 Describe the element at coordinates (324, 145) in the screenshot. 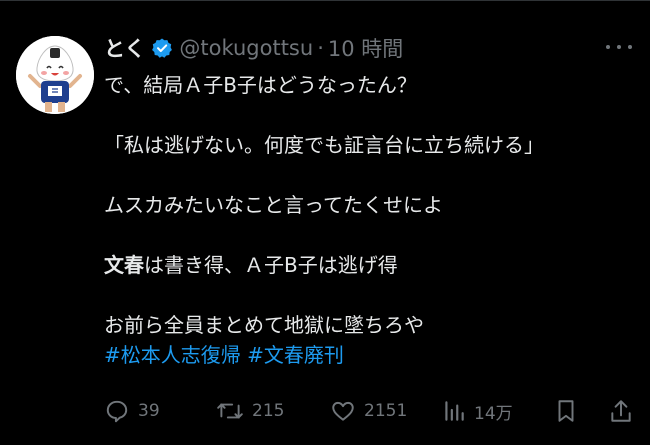

I see `tweet-line: 「私は逃げない。何度でも証言台に立ち続ける」` at that location.